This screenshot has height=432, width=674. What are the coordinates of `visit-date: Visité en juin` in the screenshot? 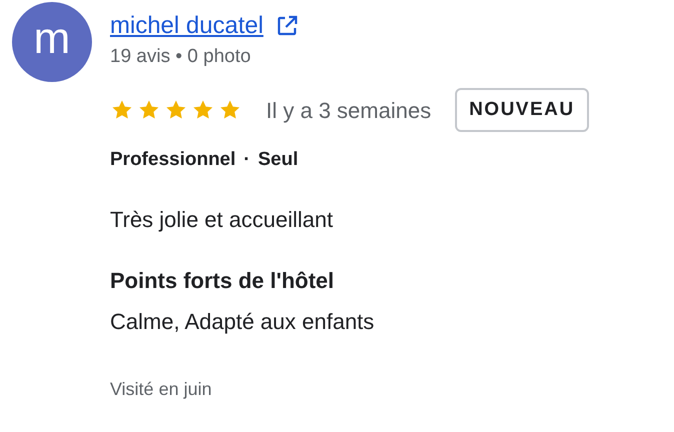 It's located at (161, 389).